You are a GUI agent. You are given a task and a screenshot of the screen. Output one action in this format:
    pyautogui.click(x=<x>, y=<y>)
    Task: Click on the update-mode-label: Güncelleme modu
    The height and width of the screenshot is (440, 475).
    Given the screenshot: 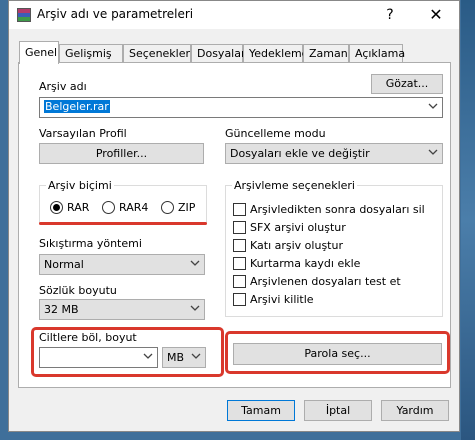 What is the action you would take?
    pyautogui.click(x=275, y=133)
    